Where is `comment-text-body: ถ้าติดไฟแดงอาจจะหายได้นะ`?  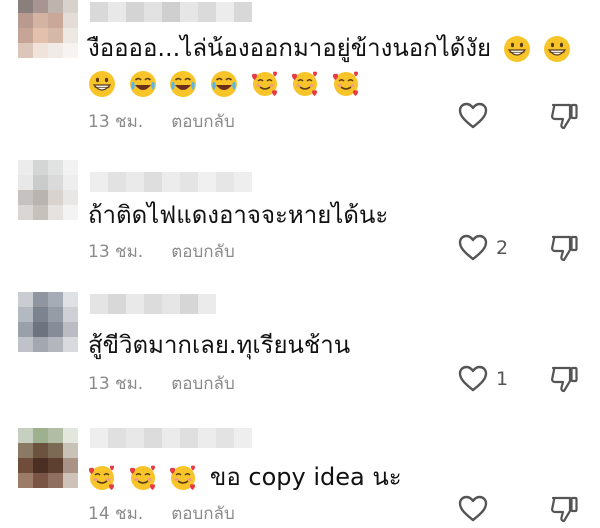
comment-text-body: ถ้าติดไฟแดงอาจจะหายได้นะ is located at coordinates (238, 215).